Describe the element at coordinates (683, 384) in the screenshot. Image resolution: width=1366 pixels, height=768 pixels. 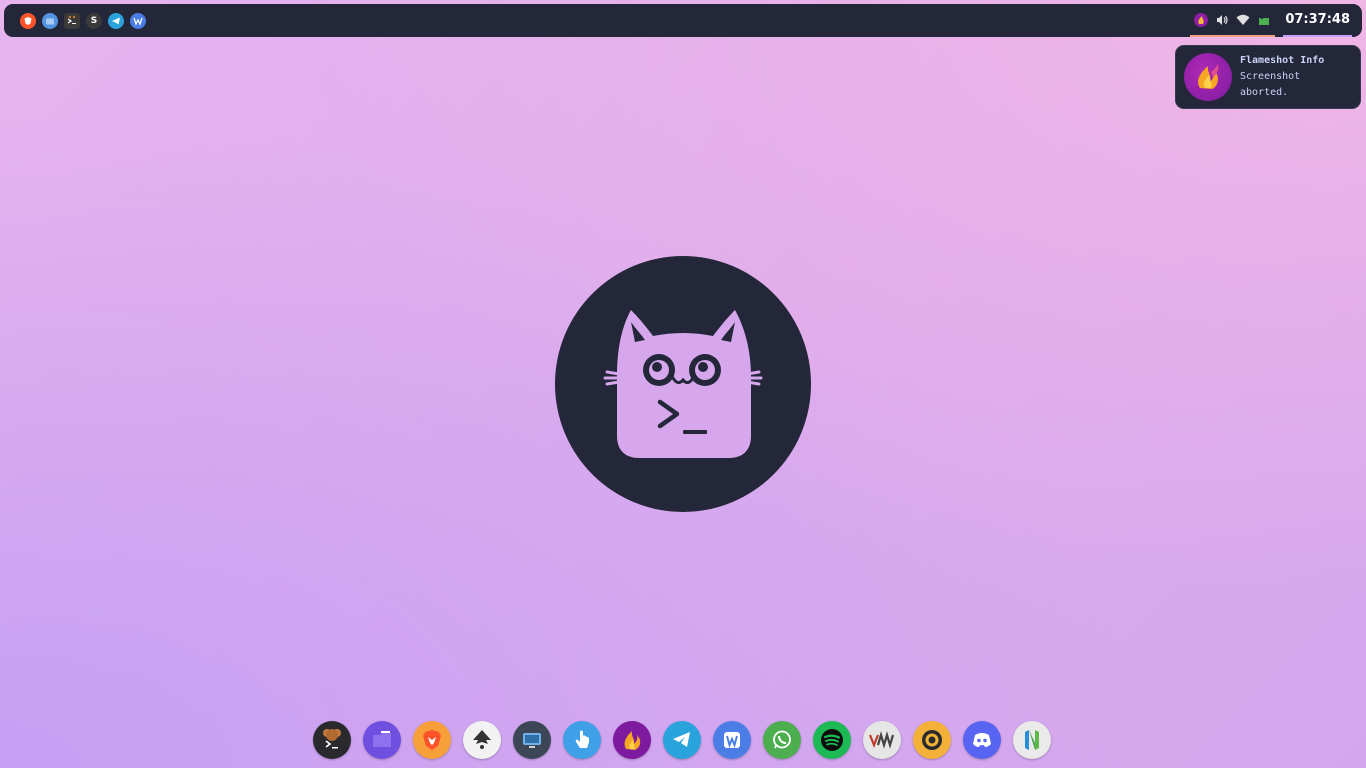
I see `cat-terminal-logo` at that location.